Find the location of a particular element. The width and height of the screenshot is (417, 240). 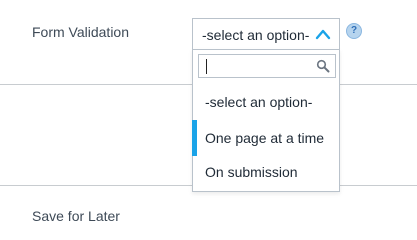

highlight-indicator is located at coordinates (194, 138).